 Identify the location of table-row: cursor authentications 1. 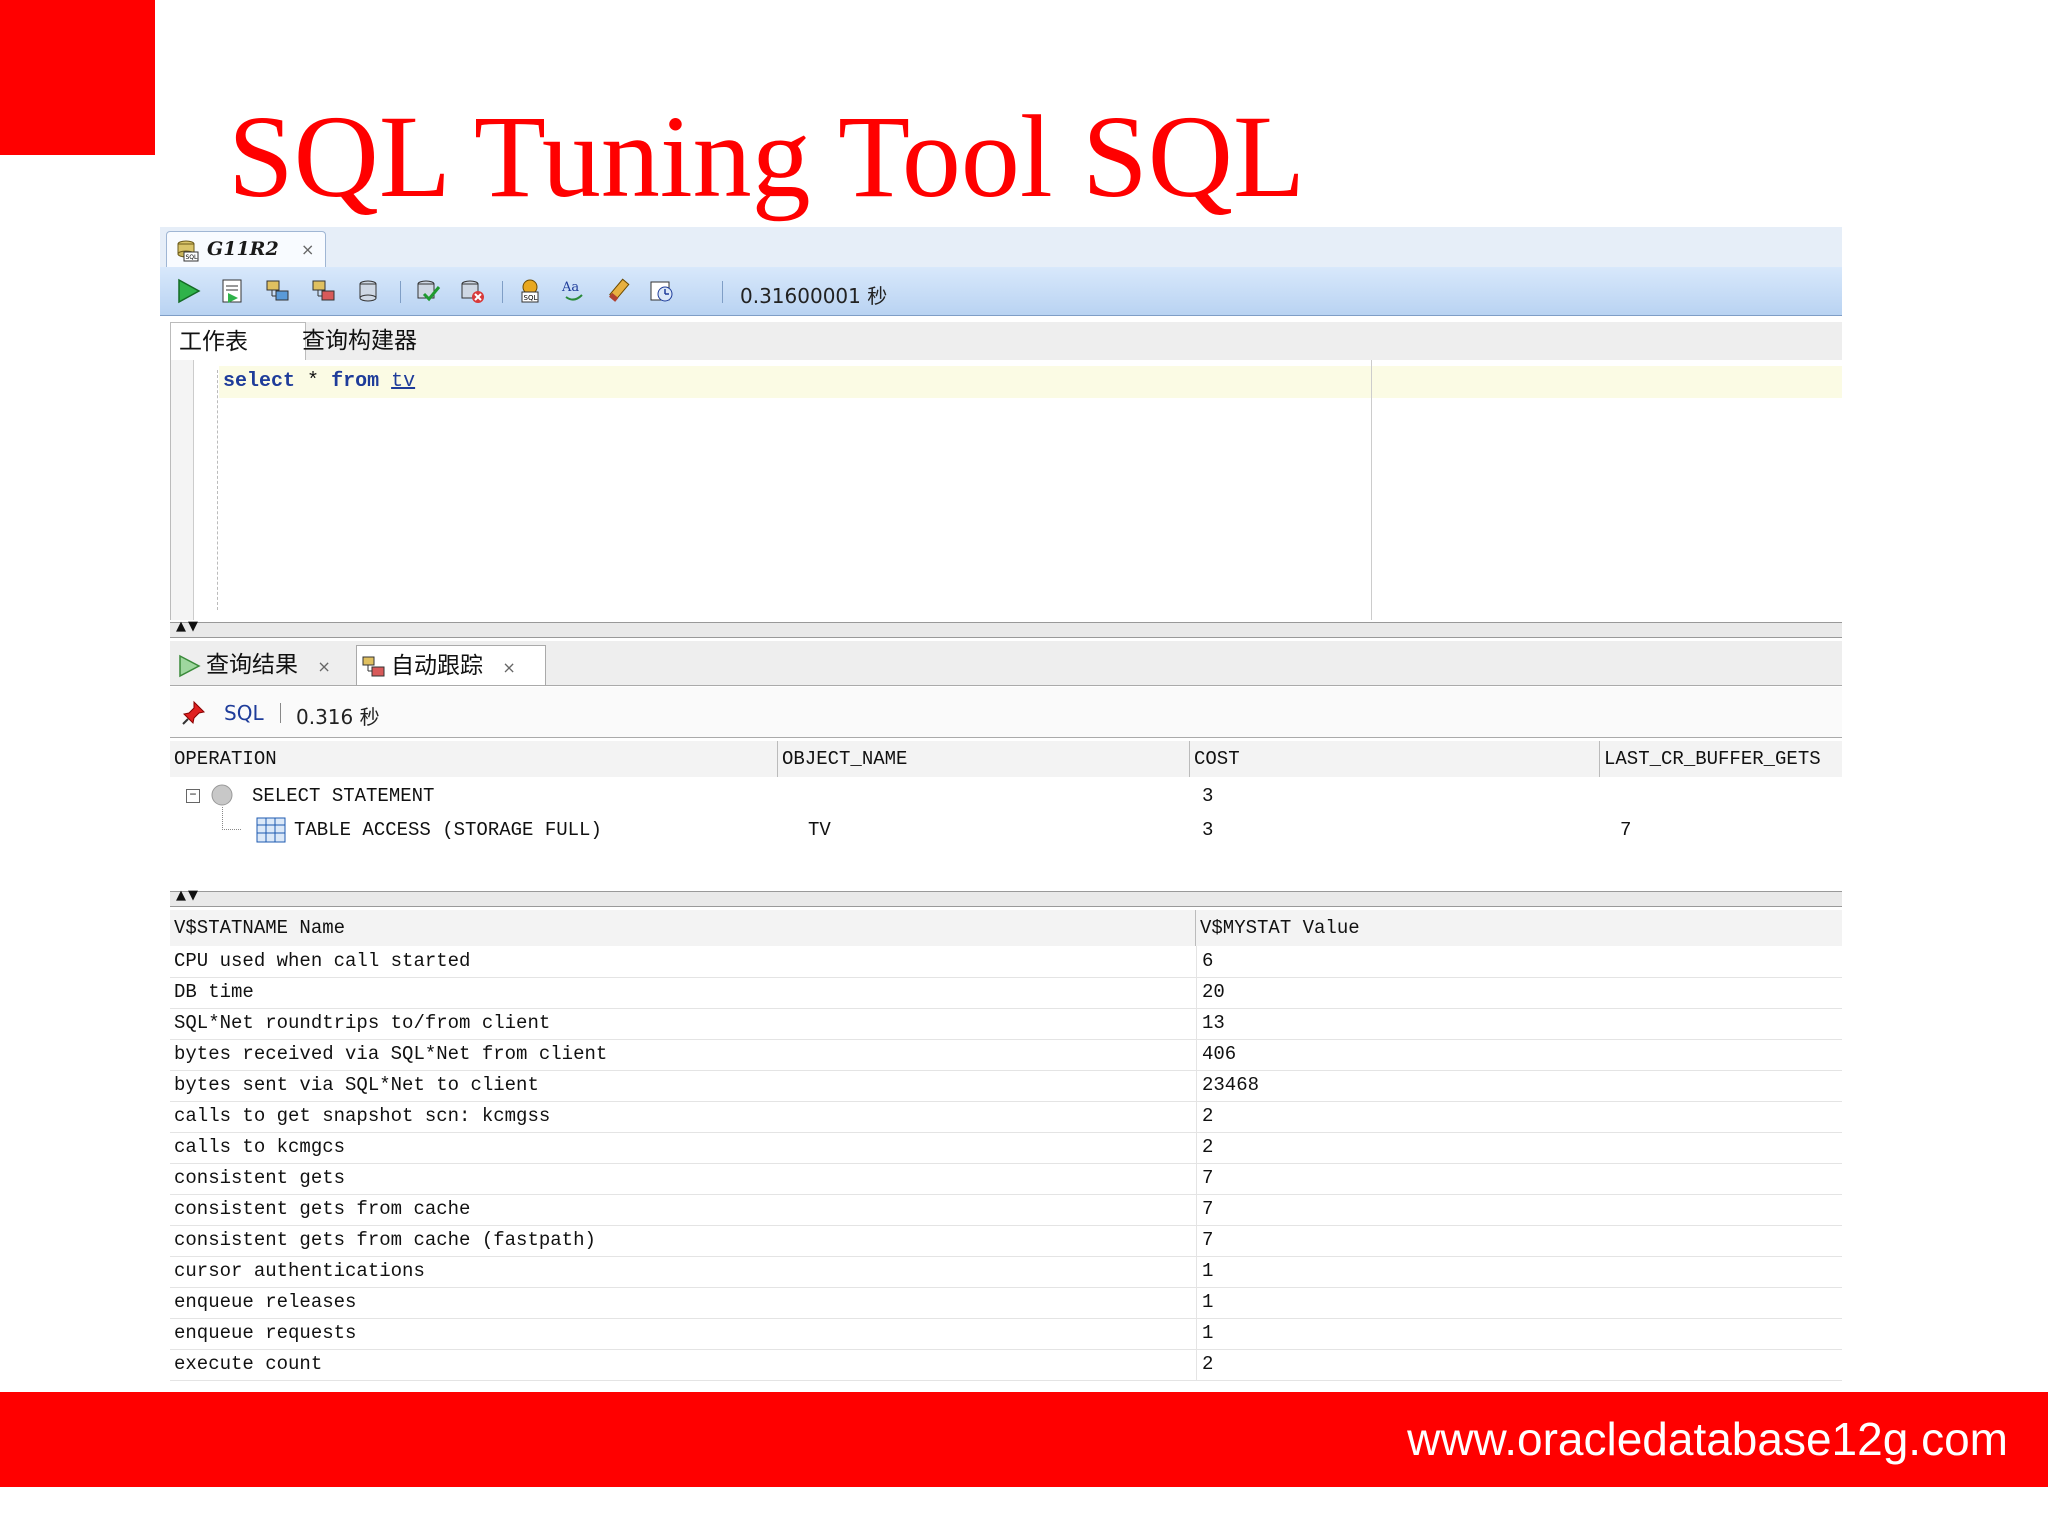
(1006, 1272).